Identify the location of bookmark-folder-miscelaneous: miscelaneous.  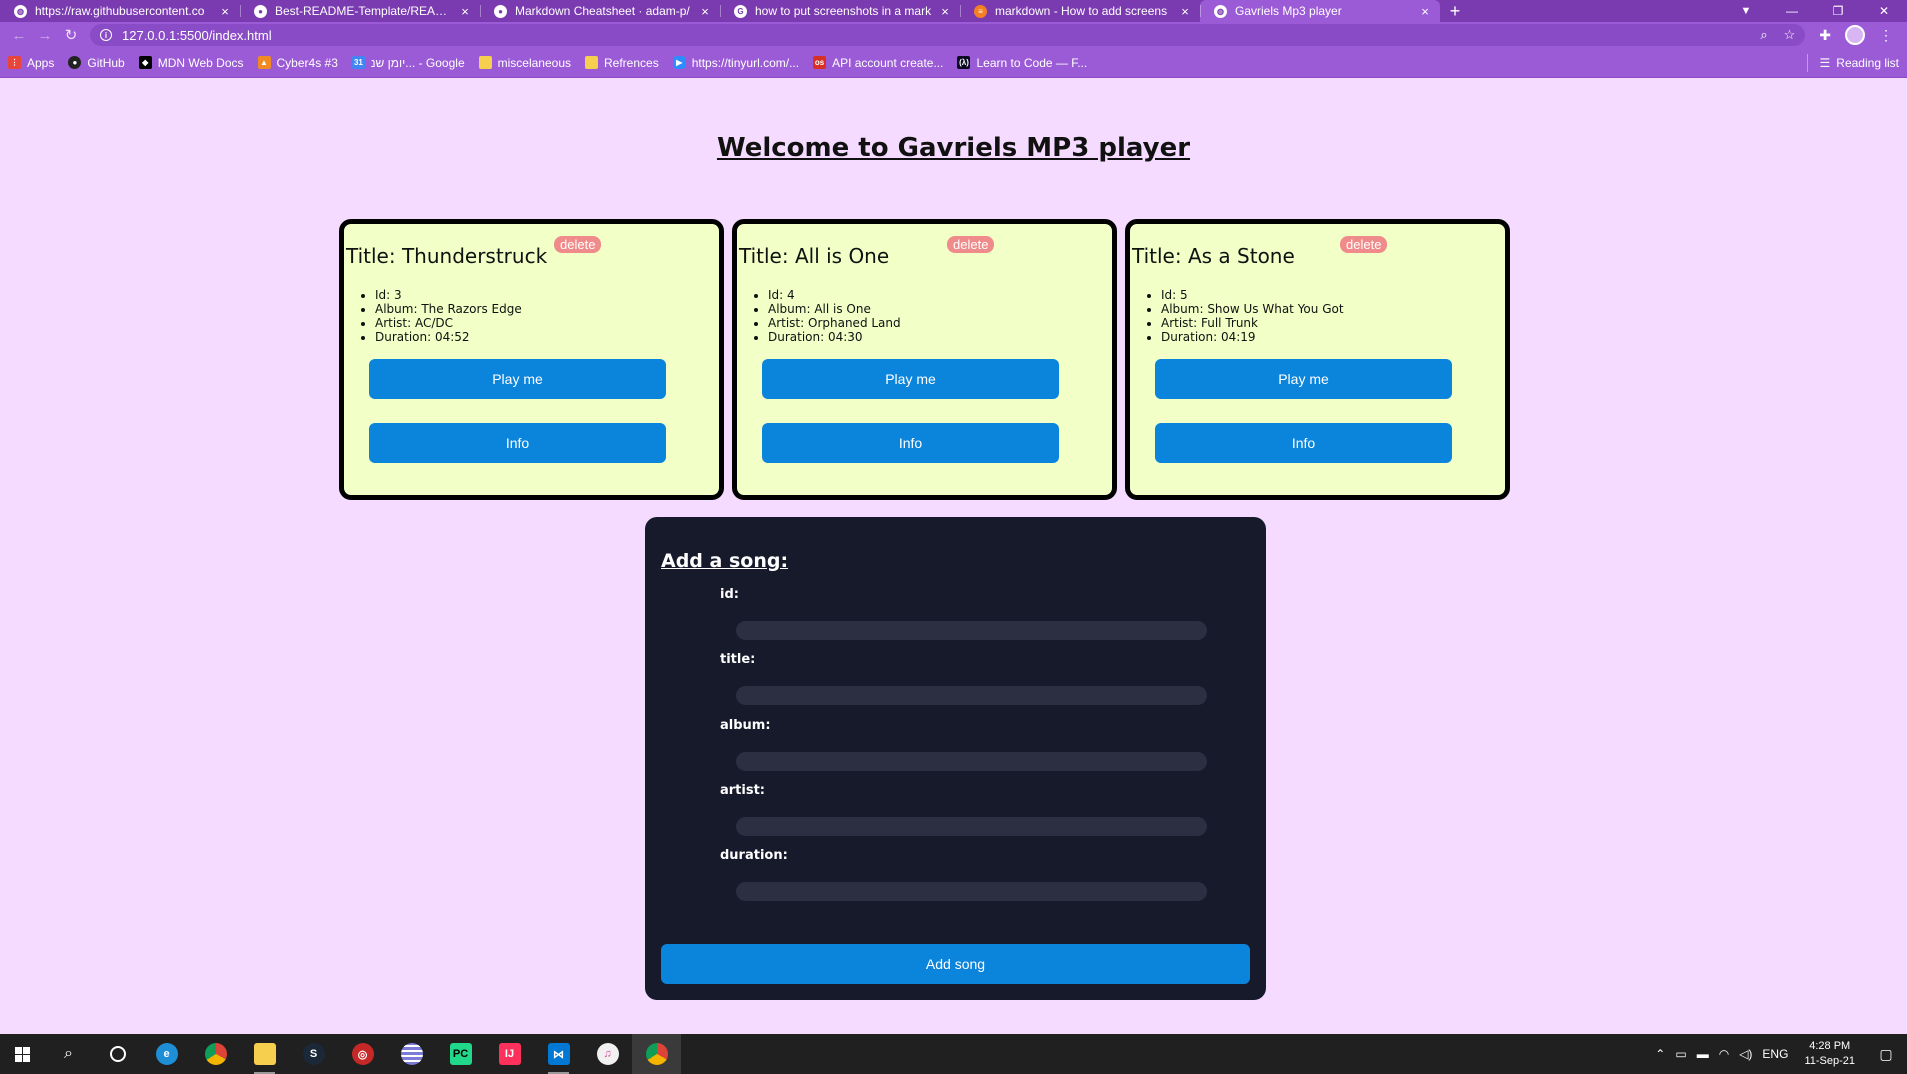
(524, 63).